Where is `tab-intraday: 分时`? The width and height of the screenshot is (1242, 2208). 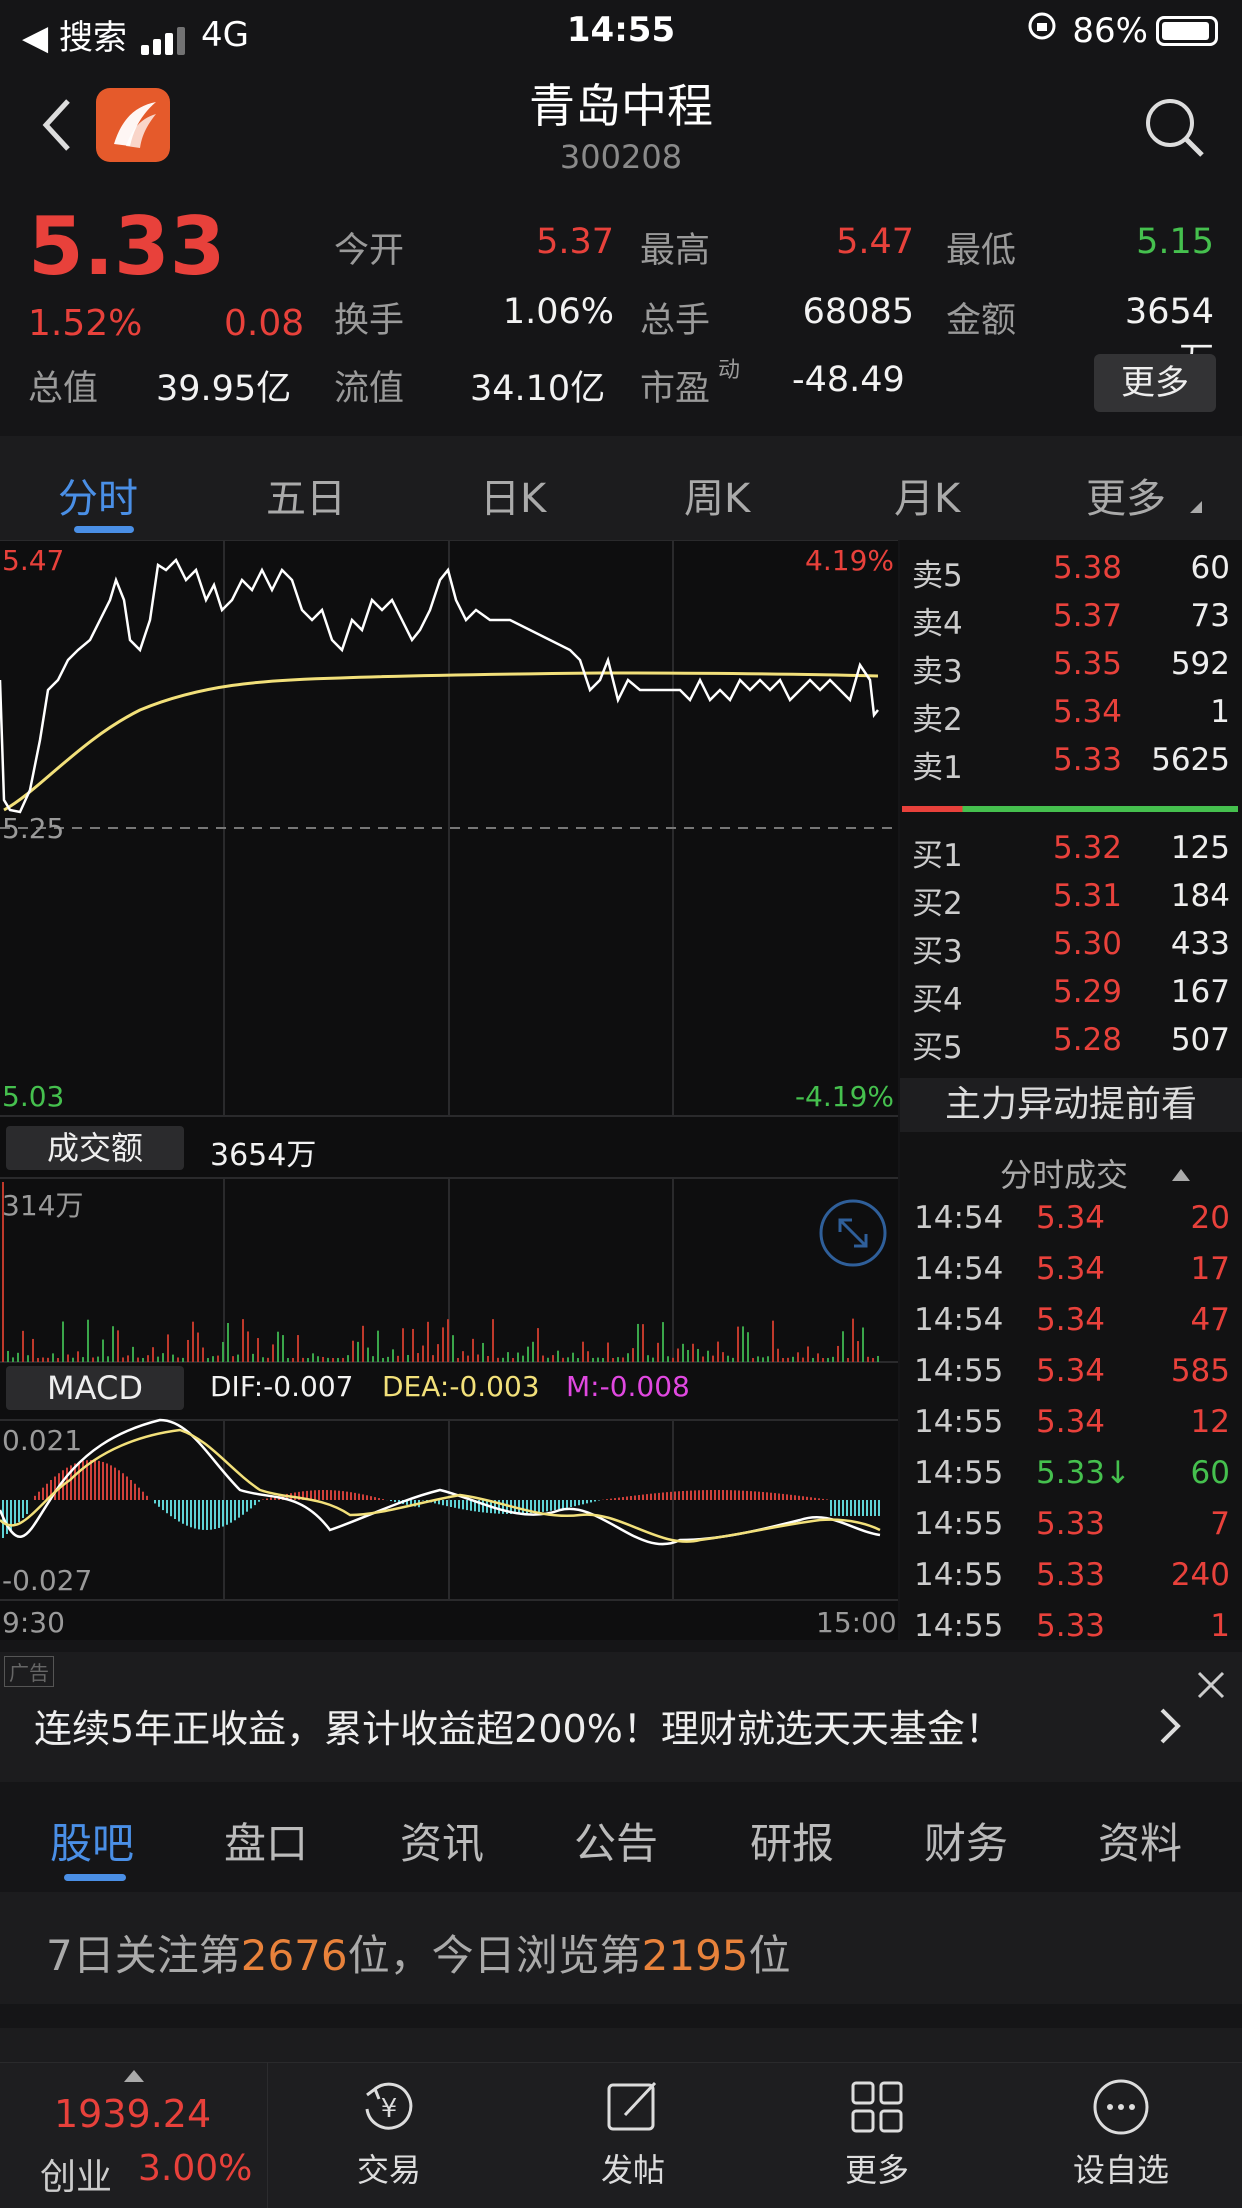 tab-intraday: 分时 is located at coordinates (98, 495).